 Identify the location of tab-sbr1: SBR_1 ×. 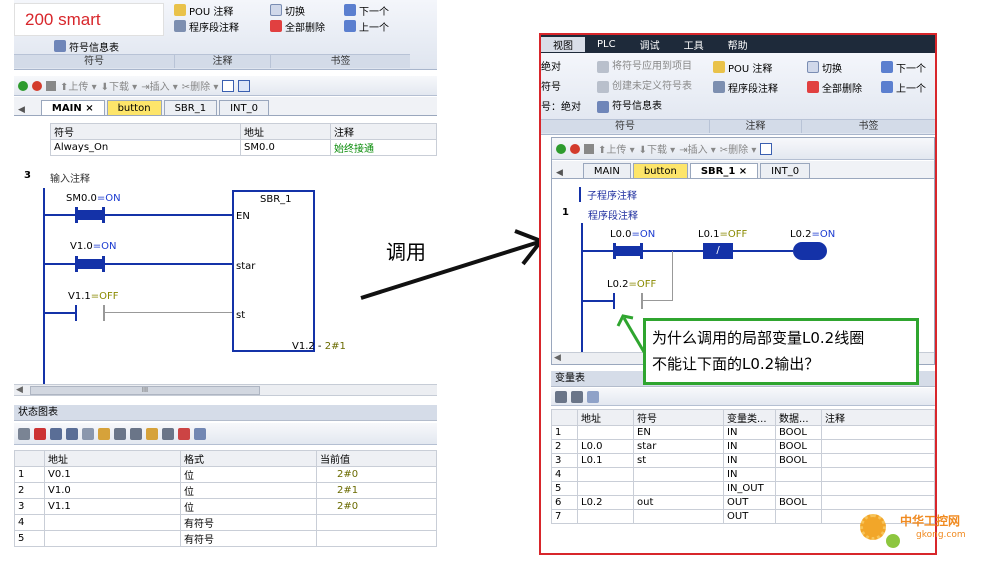
(724, 170).